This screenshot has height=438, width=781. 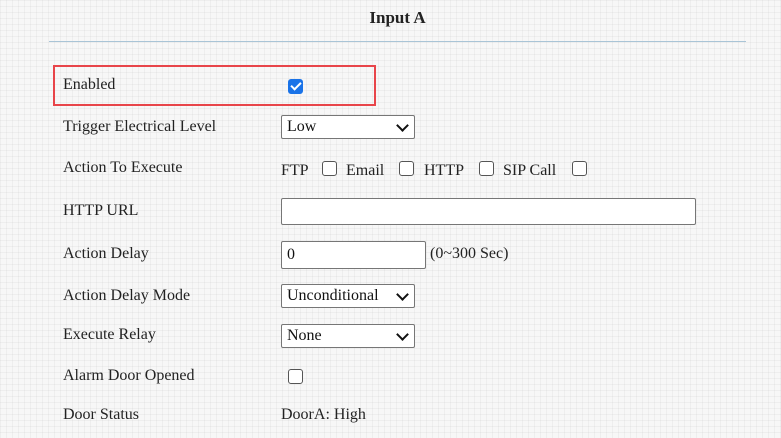 I want to click on enabled-label: Enabled, so click(x=89, y=84).